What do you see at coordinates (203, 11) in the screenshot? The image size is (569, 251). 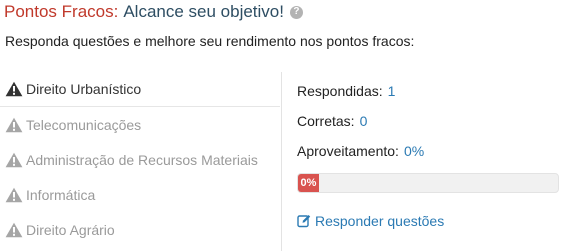 I see `page-title-tagline: Alcance seu objetivo!` at bounding box center [203, 11].